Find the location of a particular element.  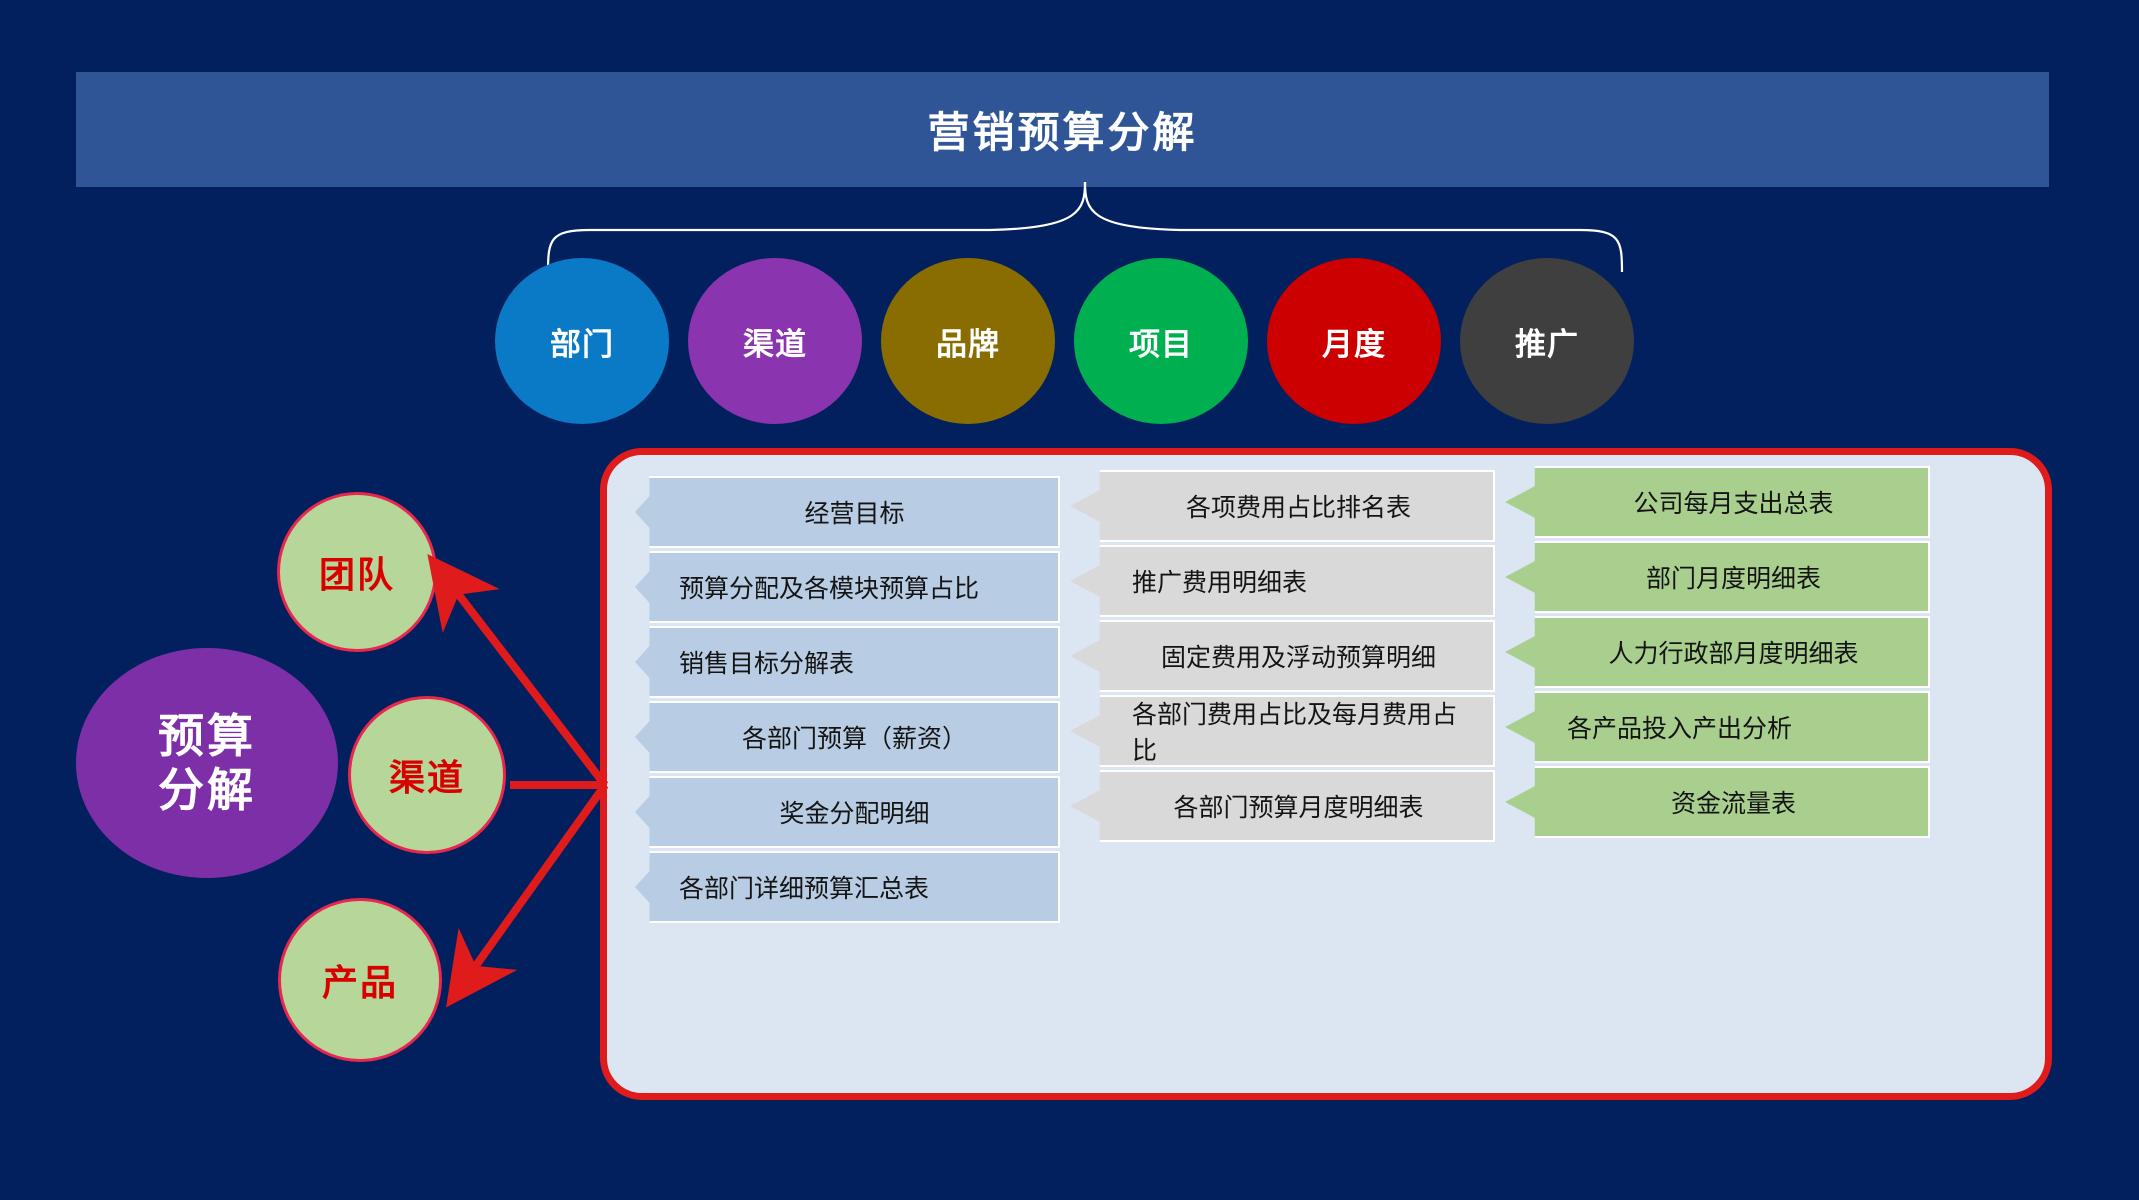

report-item: 各部门详细预算汇总表 is located at coordinates (847, 887).